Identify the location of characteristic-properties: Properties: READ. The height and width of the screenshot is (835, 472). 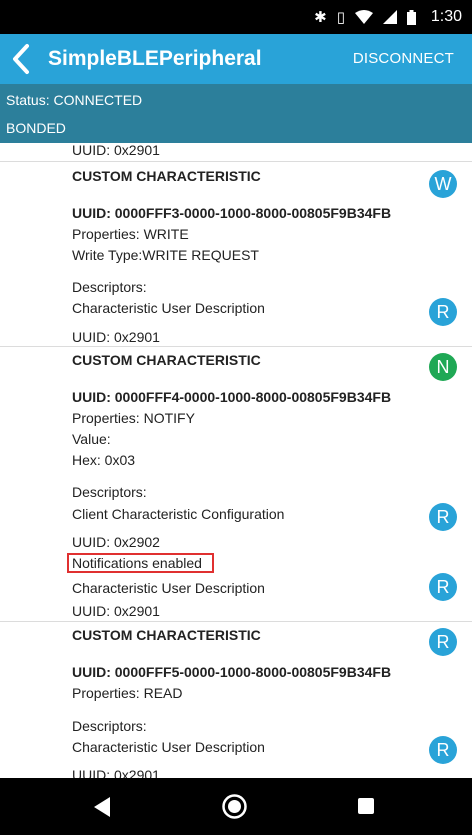
(127, 693).